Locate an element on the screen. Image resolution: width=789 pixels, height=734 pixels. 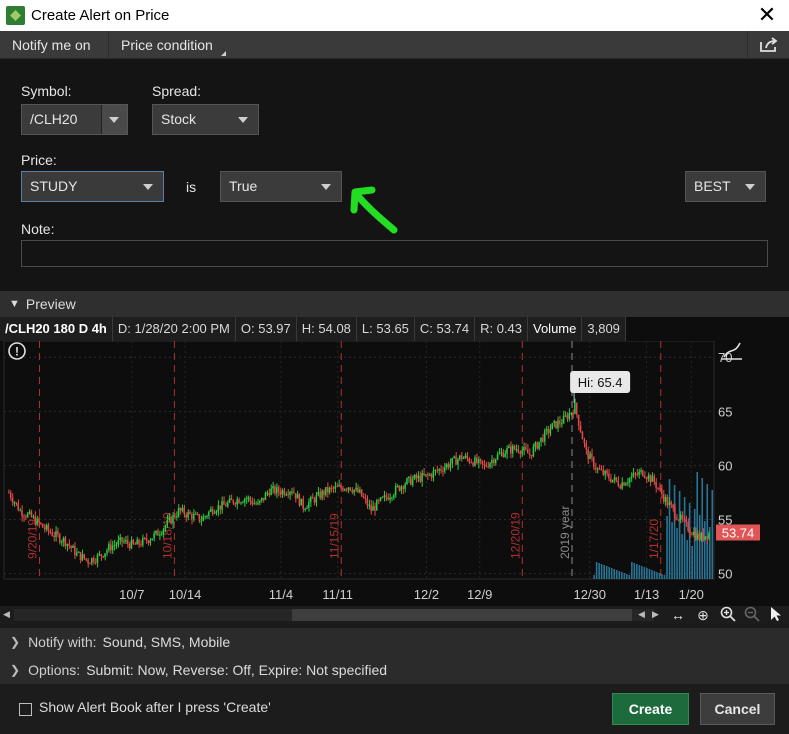
pointer-icon is located at coordinates (776, 615).